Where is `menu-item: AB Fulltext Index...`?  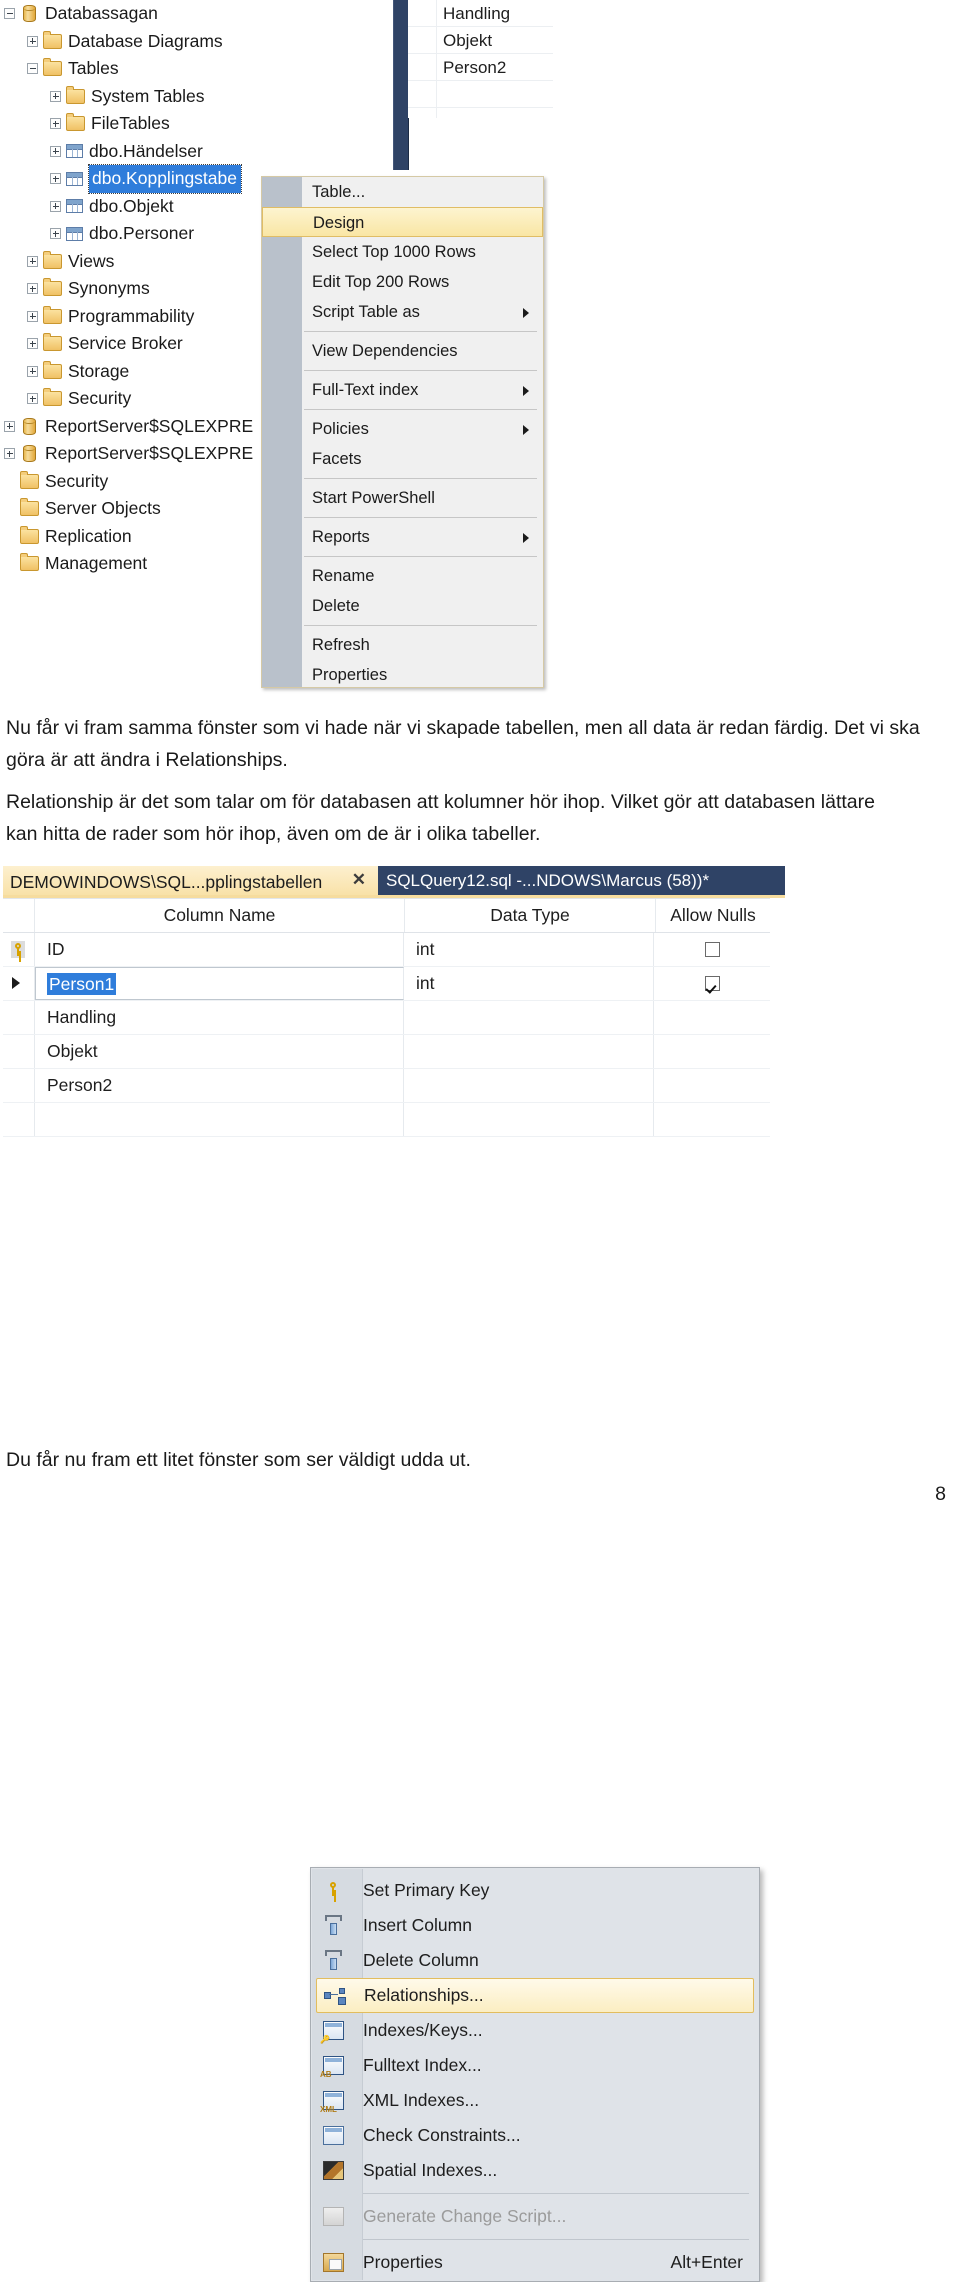 menu-item: AB Fulltext Index... is located at coordinates (535, 2065).